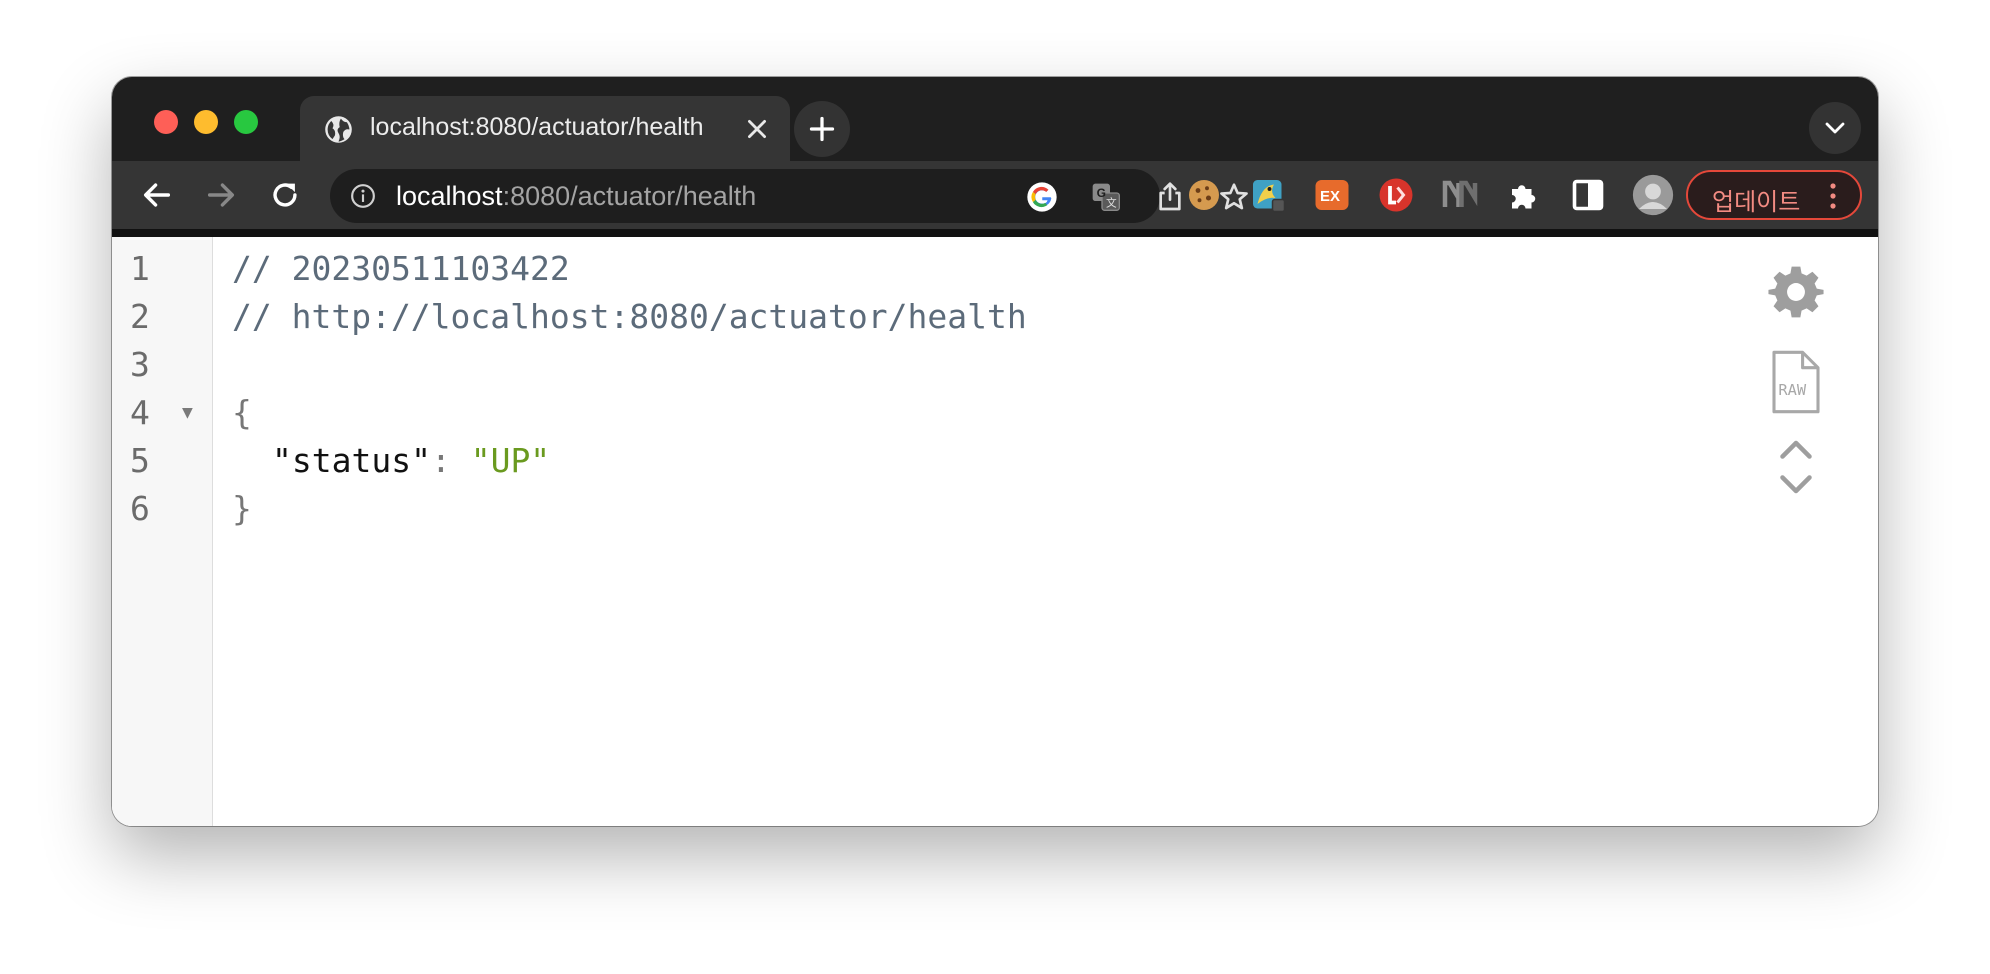 This screenshot has height=974, width=1990. I want to click on code-line: 3, so click(862, 365).